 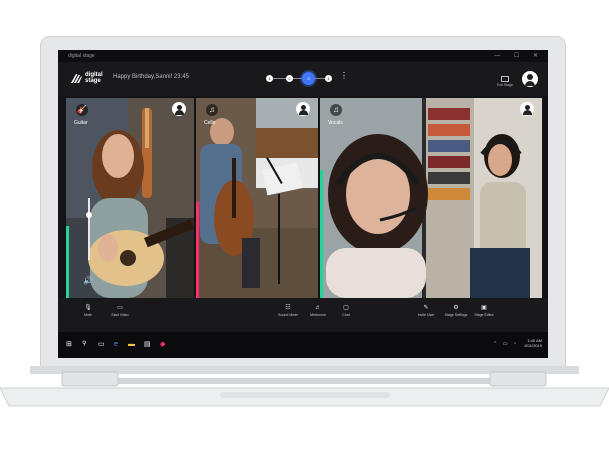 I want to click on search-icon: ⚲, so click(x=84, y=344).